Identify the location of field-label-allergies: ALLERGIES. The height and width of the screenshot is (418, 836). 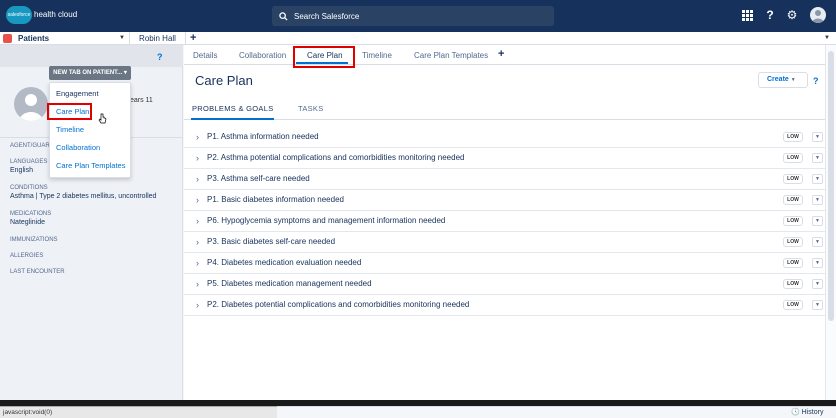
(27, 256).